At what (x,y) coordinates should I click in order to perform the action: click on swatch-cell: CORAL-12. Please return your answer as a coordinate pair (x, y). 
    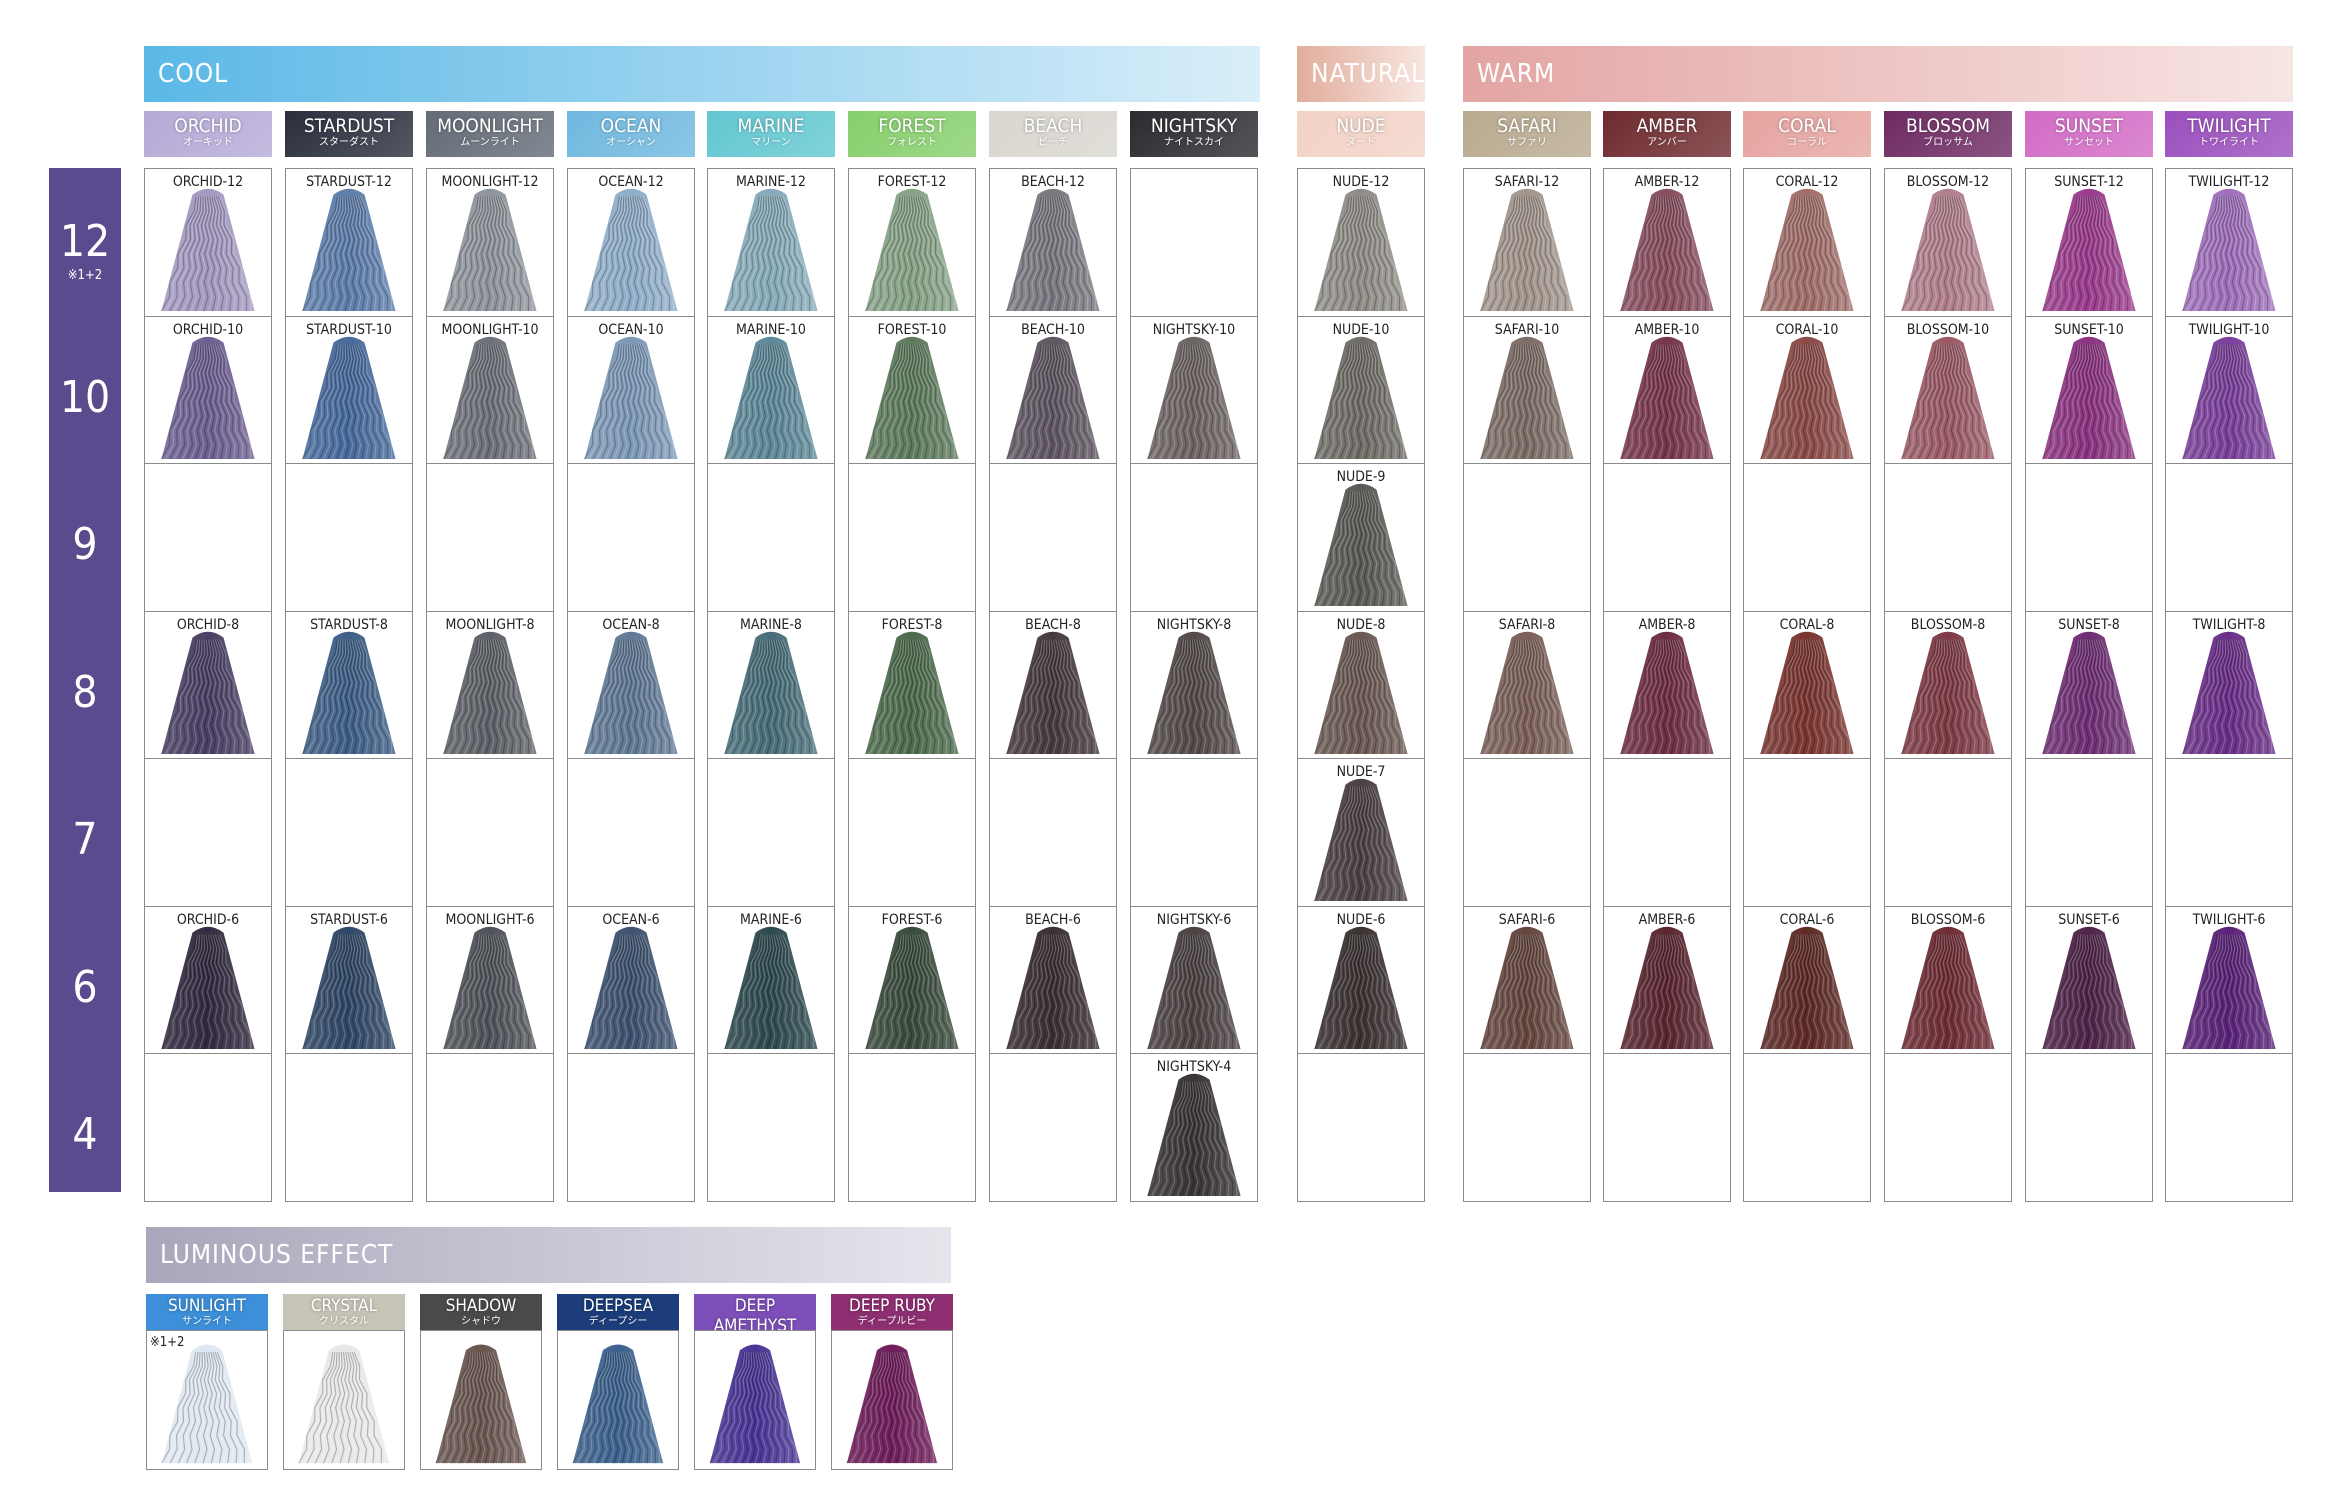
    Looking at the image, I should click on (1807, 242).